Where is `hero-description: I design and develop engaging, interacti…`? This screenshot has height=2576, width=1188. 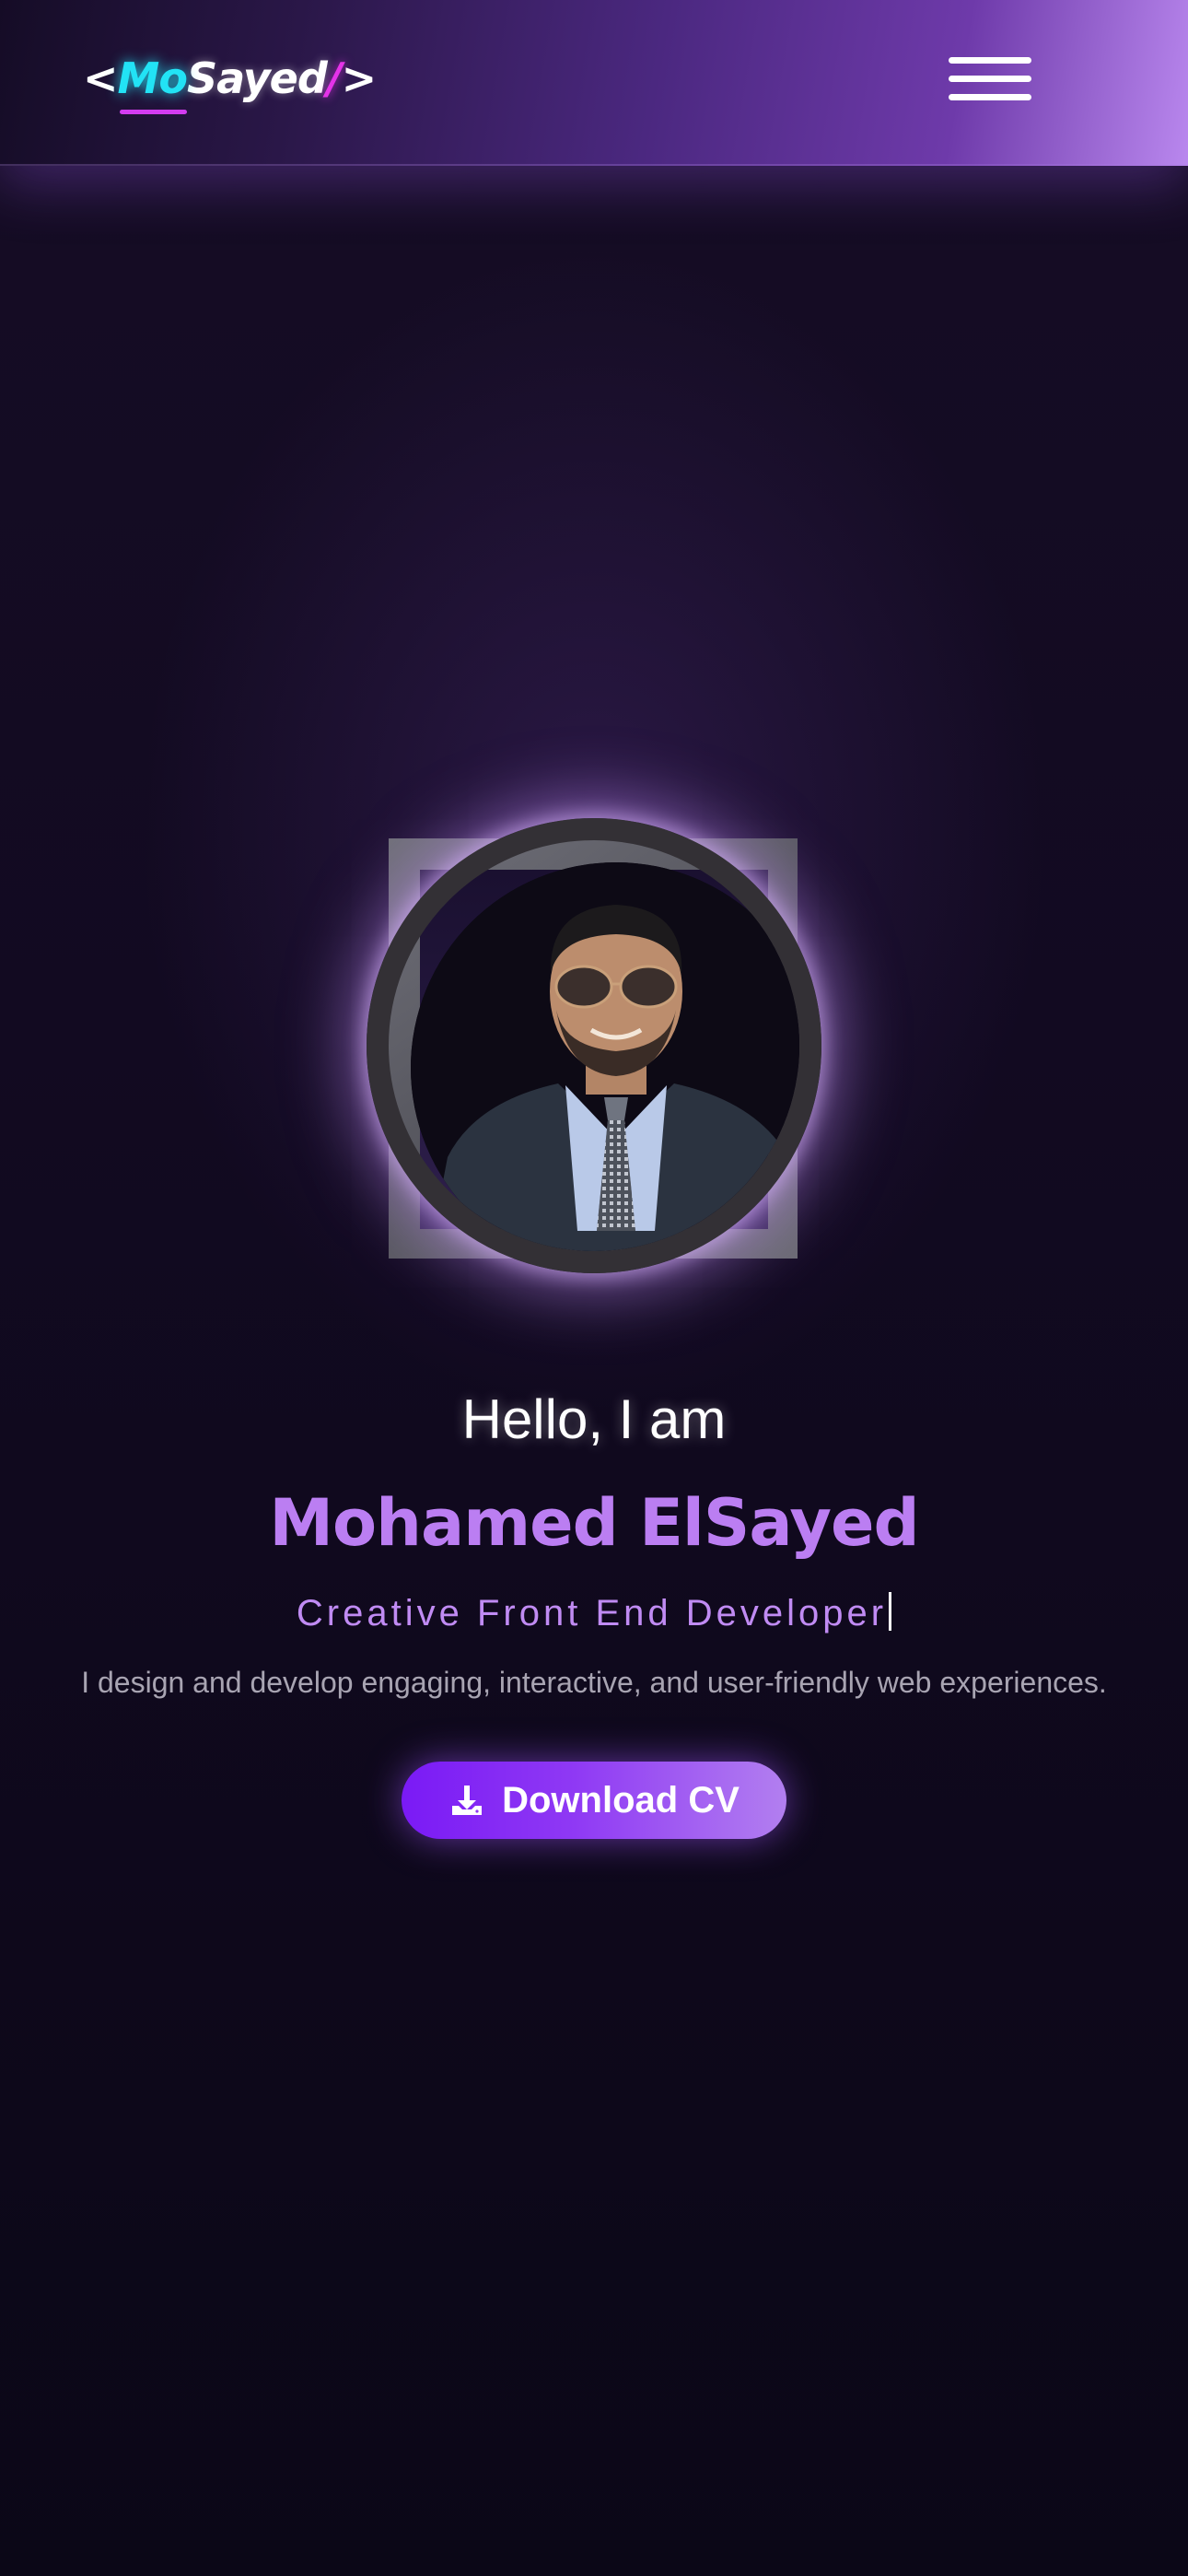 hero-description: I design and develop engaging, interacti… is located at coordinates (594, 1682).